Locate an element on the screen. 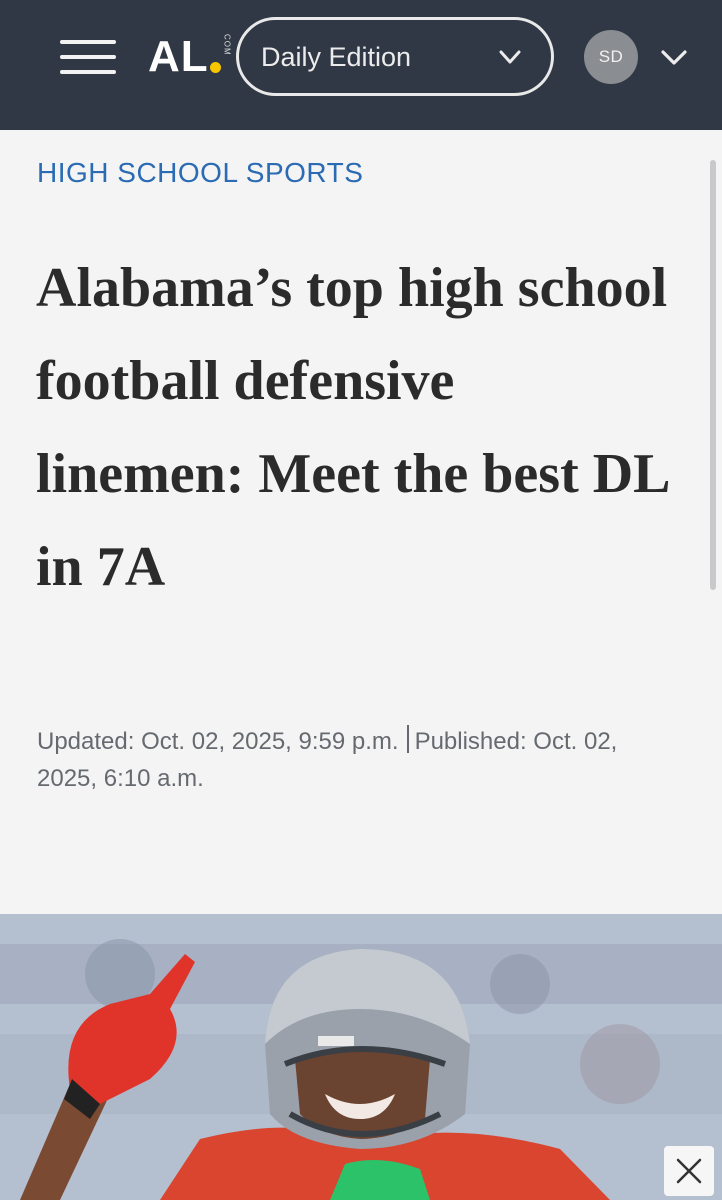 The width and height of the screenshot is (722, 1200). section-link: HIGH SCHOOL SPORTS is located at coordinates (200, 173).